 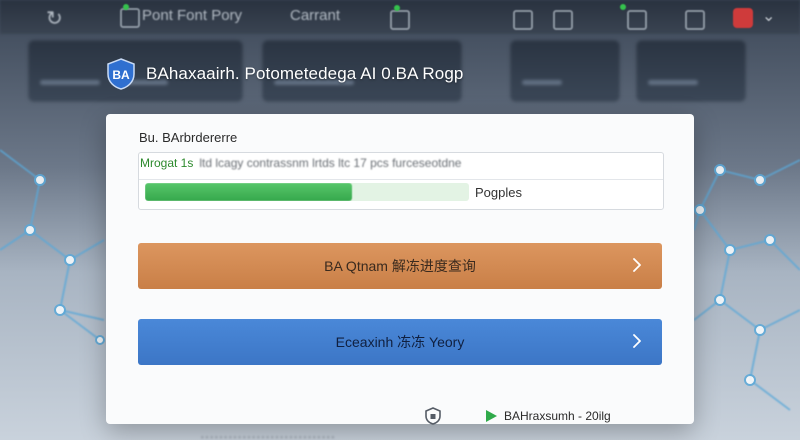 I want to click on divider, so click(x=401, y=179).